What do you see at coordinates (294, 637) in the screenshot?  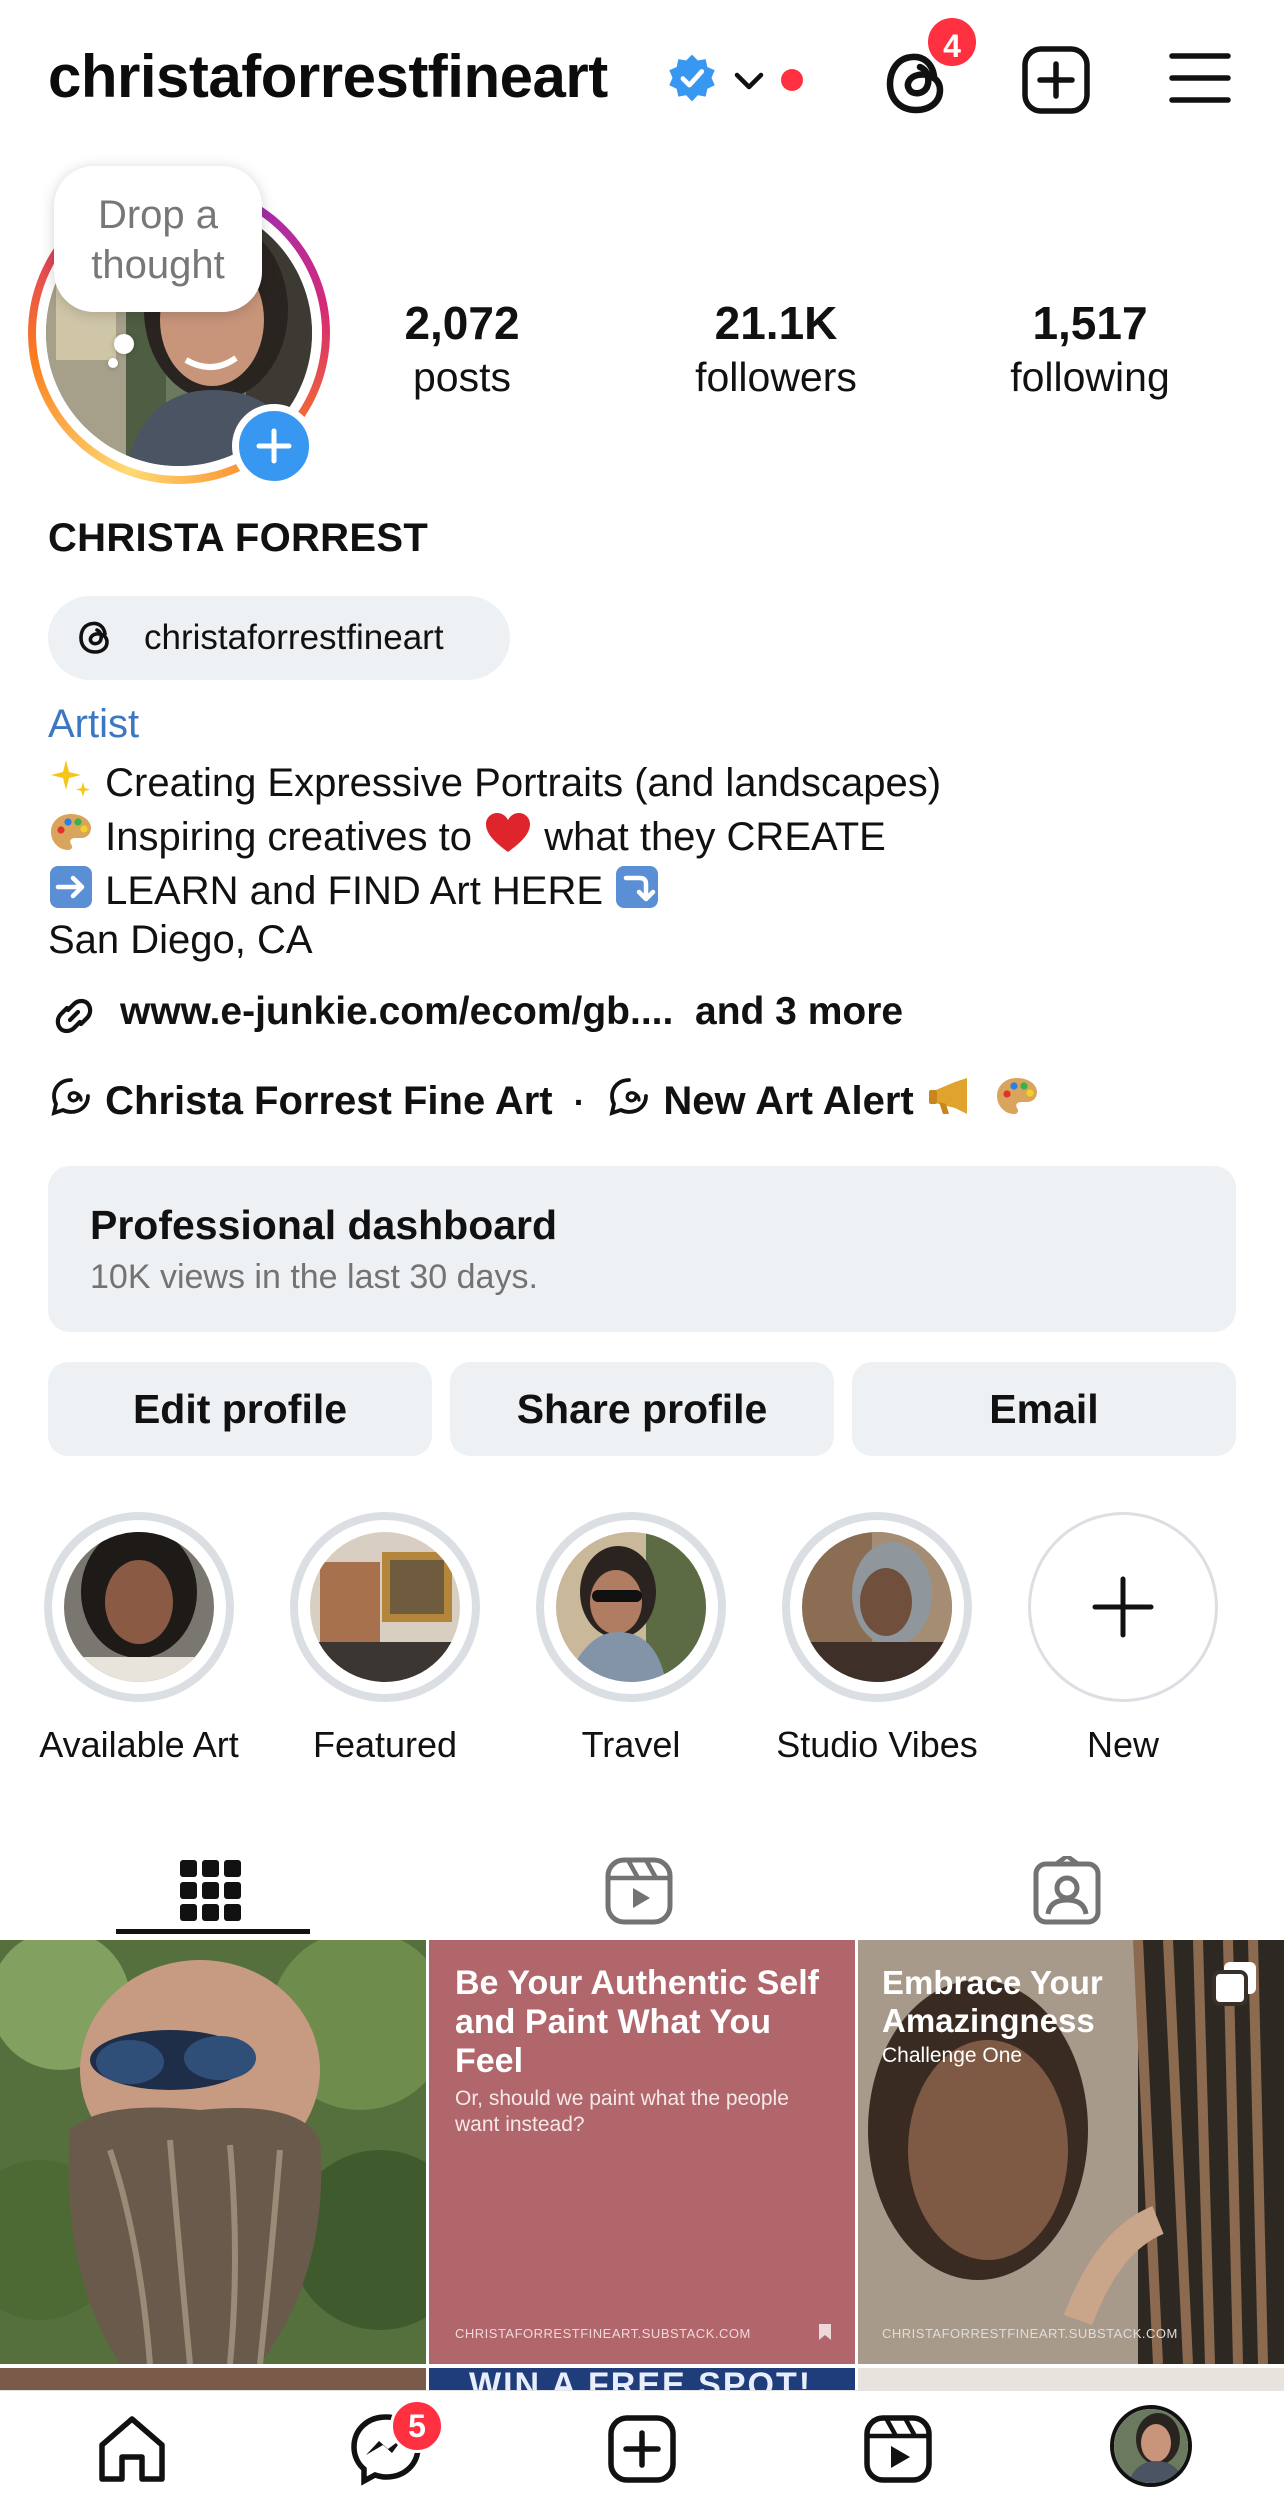 I see `threads-handle: christaforrestfineart` at bounding box center [294, 637].